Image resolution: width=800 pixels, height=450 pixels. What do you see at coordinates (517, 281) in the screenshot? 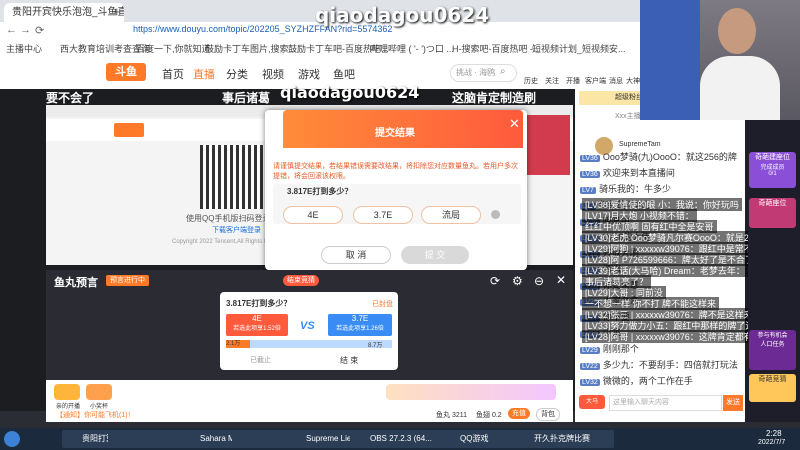
I see `settings-icon: ⚙` at bounding box center [517, 281].